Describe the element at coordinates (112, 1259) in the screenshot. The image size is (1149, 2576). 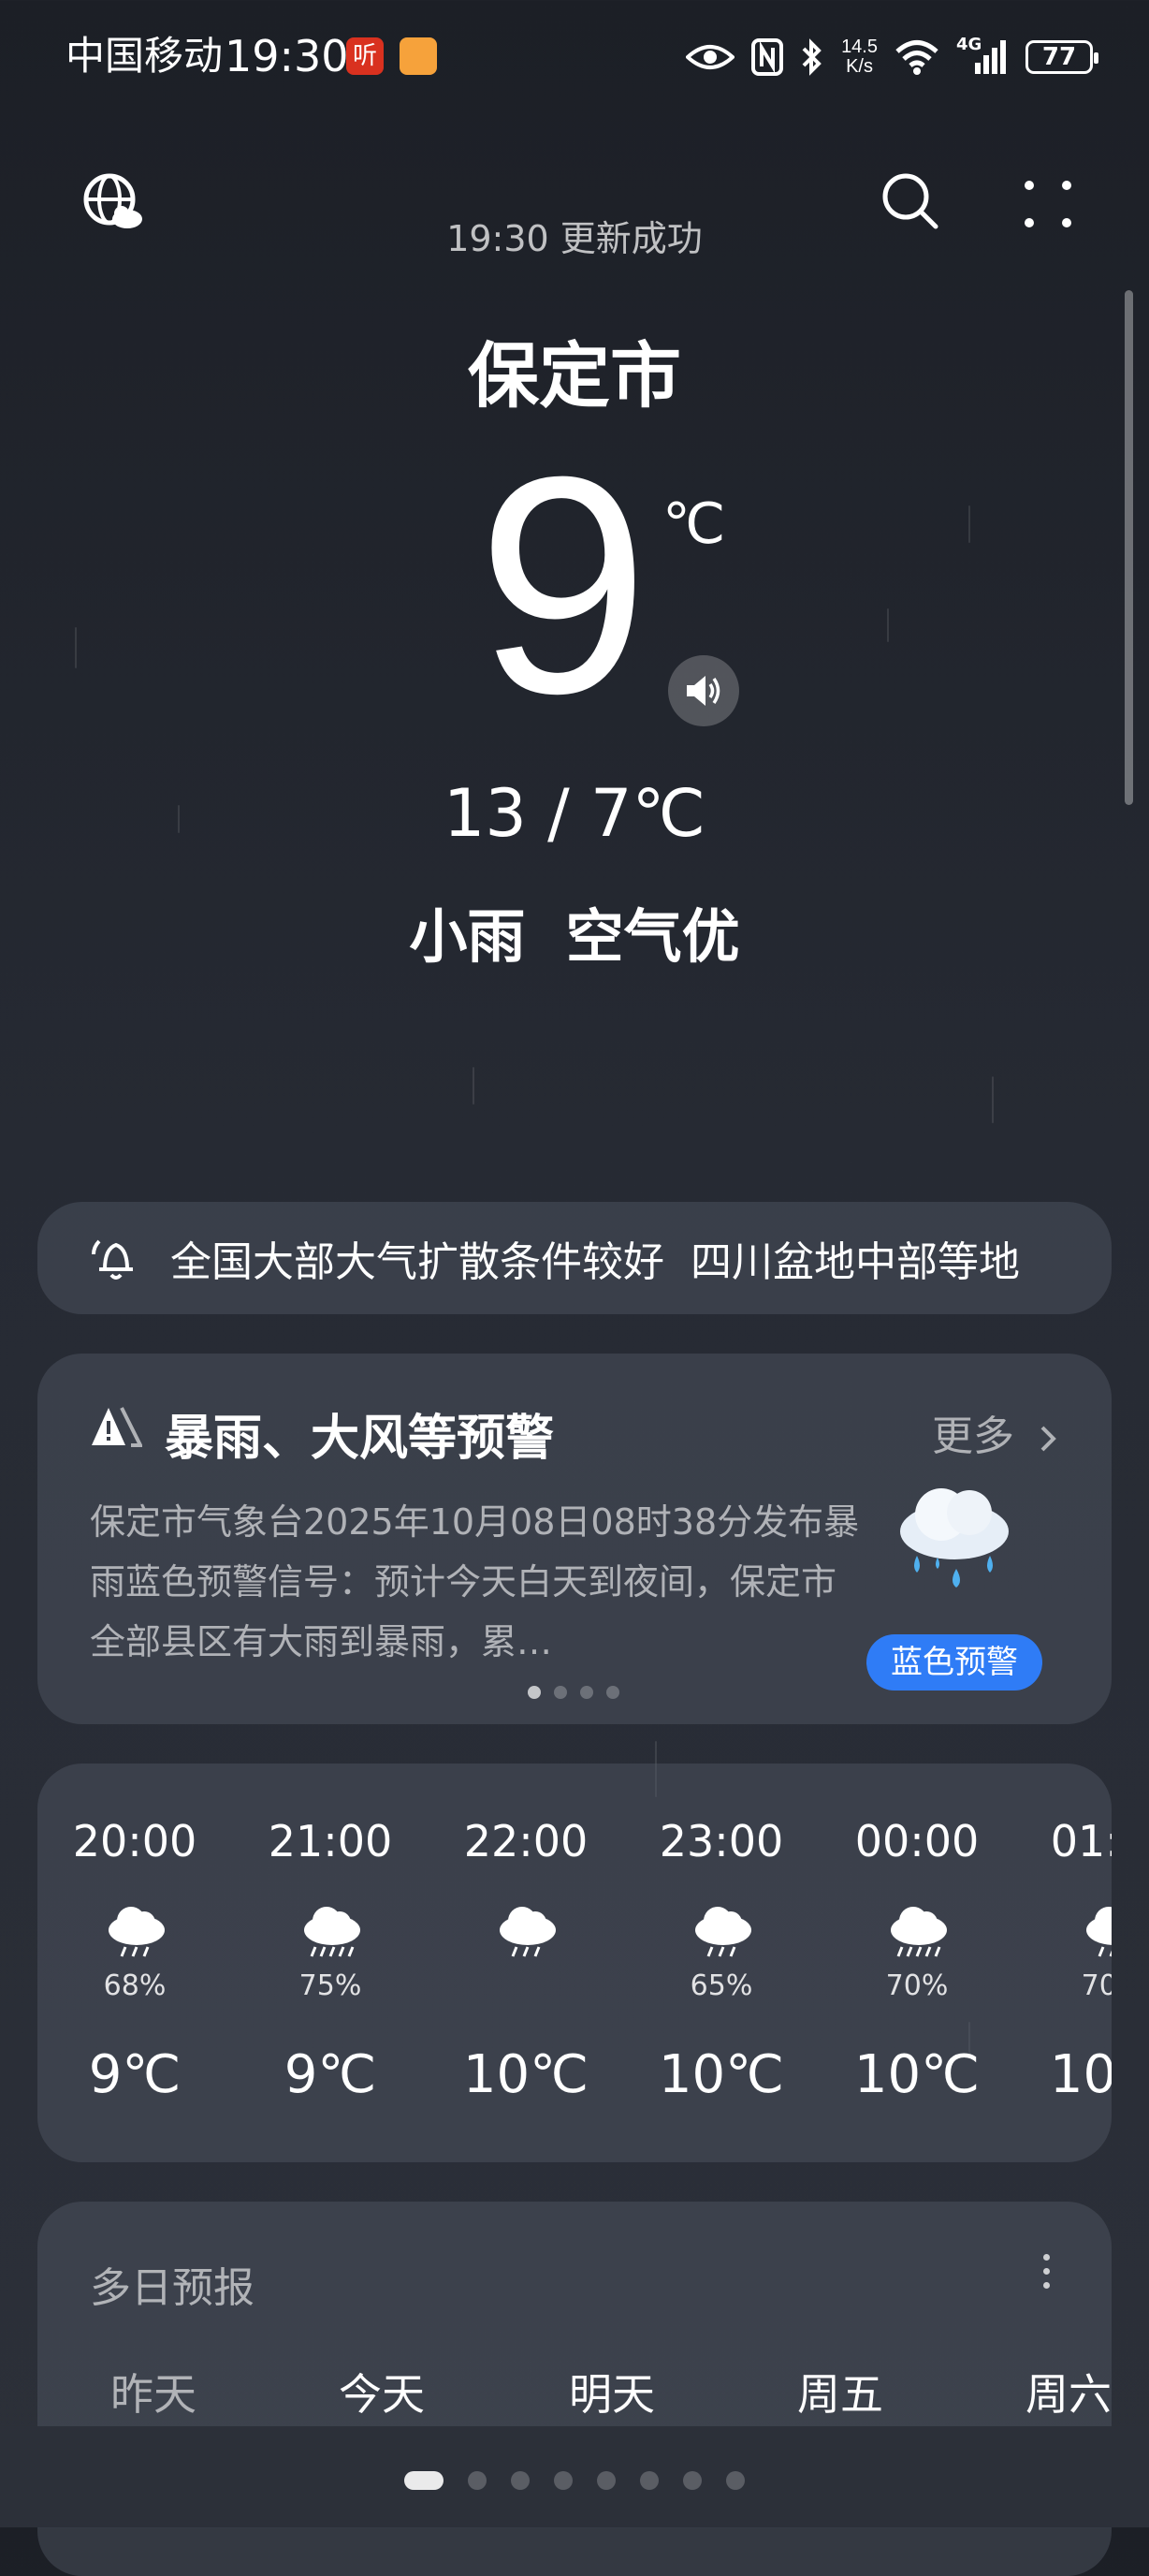
I see `bell-icon` at that location.